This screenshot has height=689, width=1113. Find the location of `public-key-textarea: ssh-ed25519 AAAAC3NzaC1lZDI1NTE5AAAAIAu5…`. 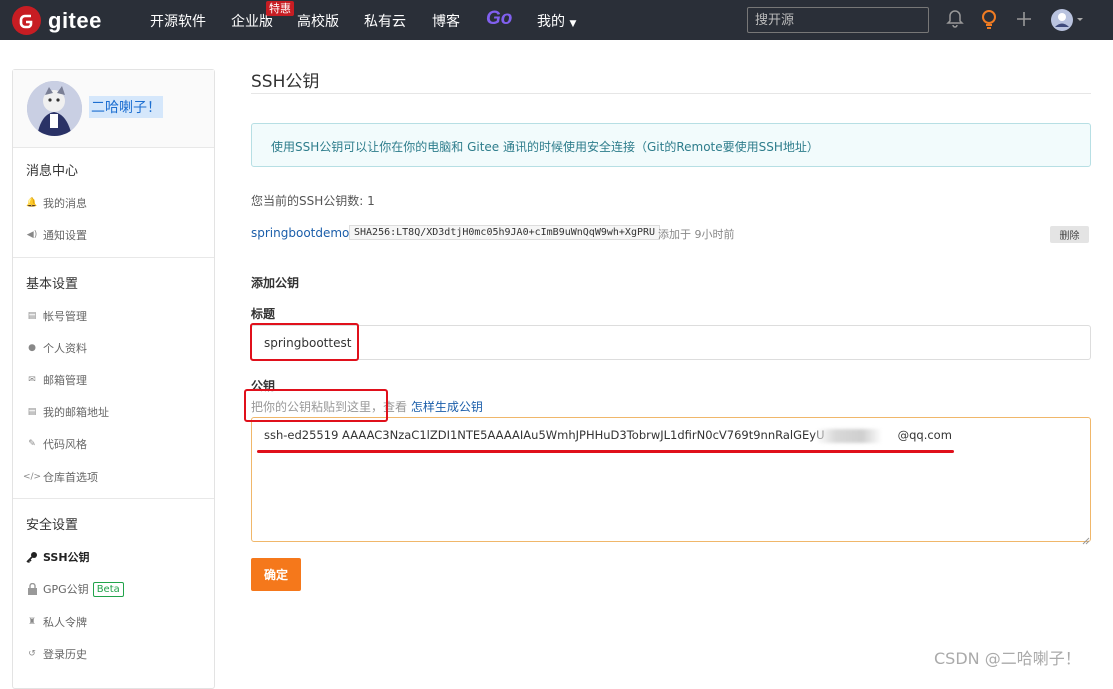

public-key-textarea: ssh-ed25519 AAAAC3NzaC1lZDI1NTE5AAAAIAu5… is located at coordinates (671, 479).